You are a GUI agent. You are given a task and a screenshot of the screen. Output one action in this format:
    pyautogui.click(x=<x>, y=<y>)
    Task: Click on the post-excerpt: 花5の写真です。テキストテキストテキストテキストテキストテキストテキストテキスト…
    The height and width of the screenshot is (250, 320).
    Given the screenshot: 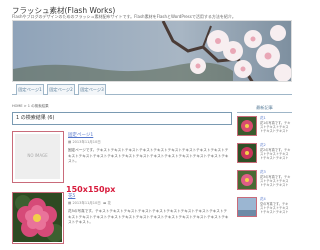 What is the action you would take?
    pyautogui.click(x=148, y=216)
    